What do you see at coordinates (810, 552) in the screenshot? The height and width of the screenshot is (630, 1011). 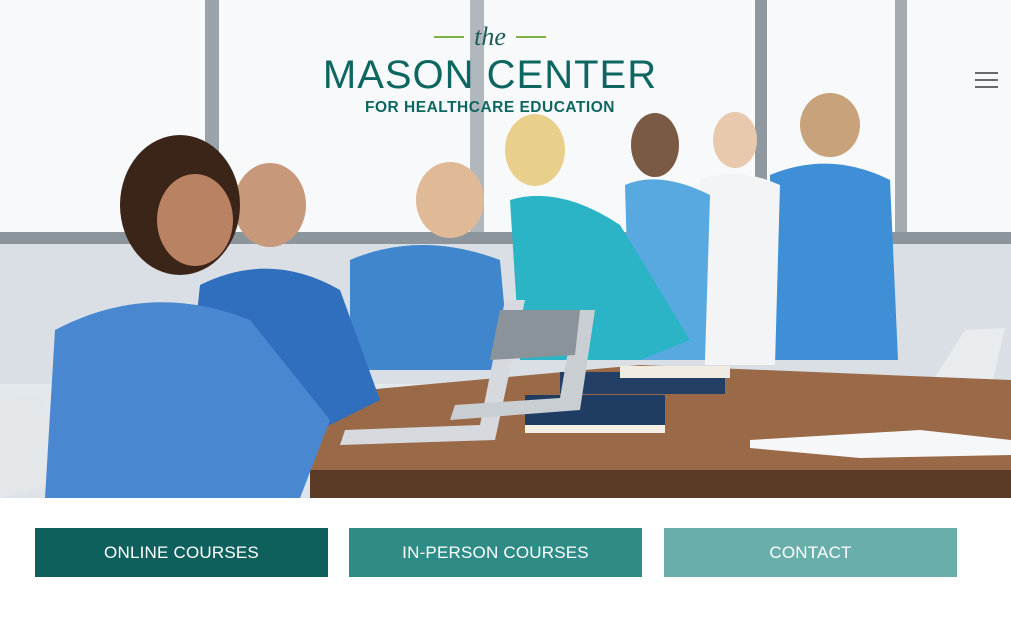 I see `contact-button: CONTACT` at bounding box center [810, 552].